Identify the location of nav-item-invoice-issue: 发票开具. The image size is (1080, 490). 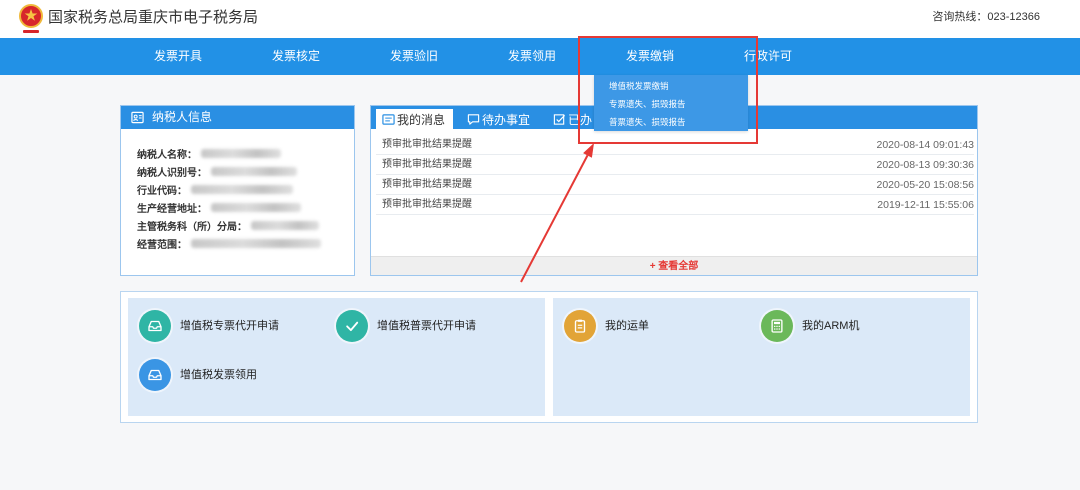
(178, 56).